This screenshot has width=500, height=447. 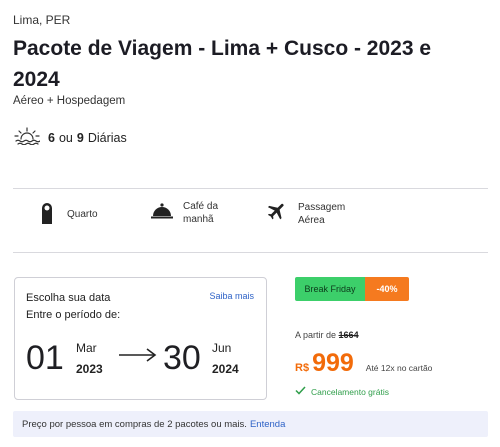 What do you see at coordinates (316, 335) in the screenshot?
I see `from-label: A partir de` at bounding box center [316, 335].